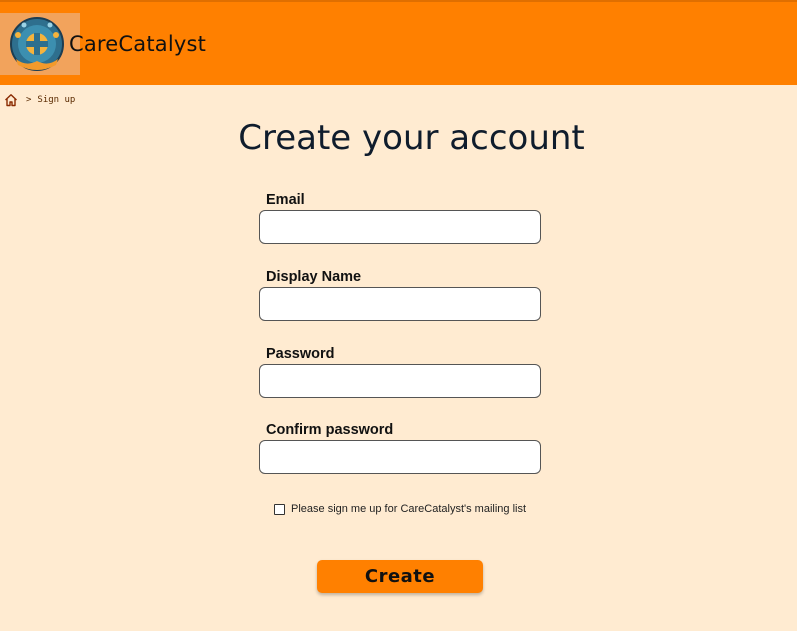 The width and height of the screenshot is (797, 631). I want to click on email-field, so click(400, 227).